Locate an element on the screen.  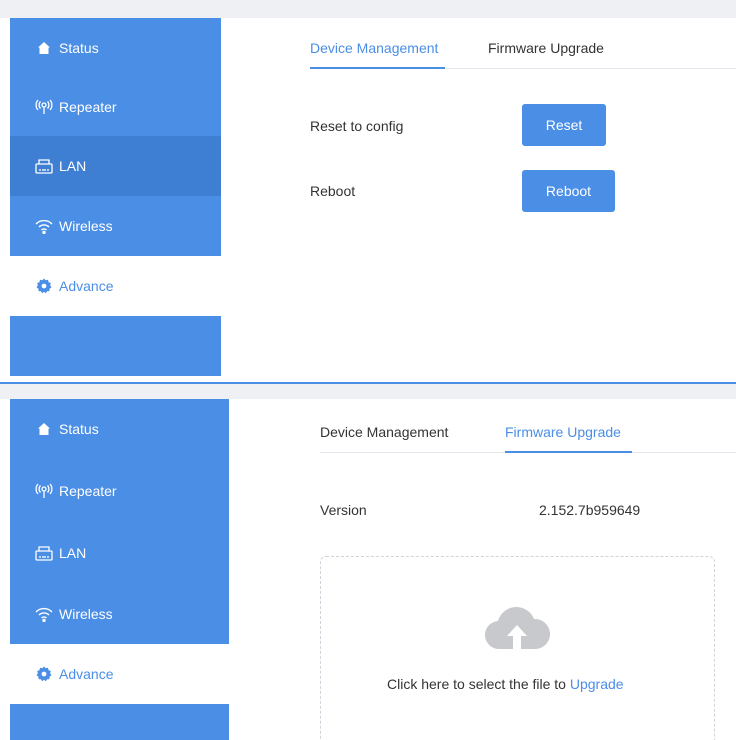
upload-prompt: Click here to select the file to Upgrade is located at coordinates (505, 684).